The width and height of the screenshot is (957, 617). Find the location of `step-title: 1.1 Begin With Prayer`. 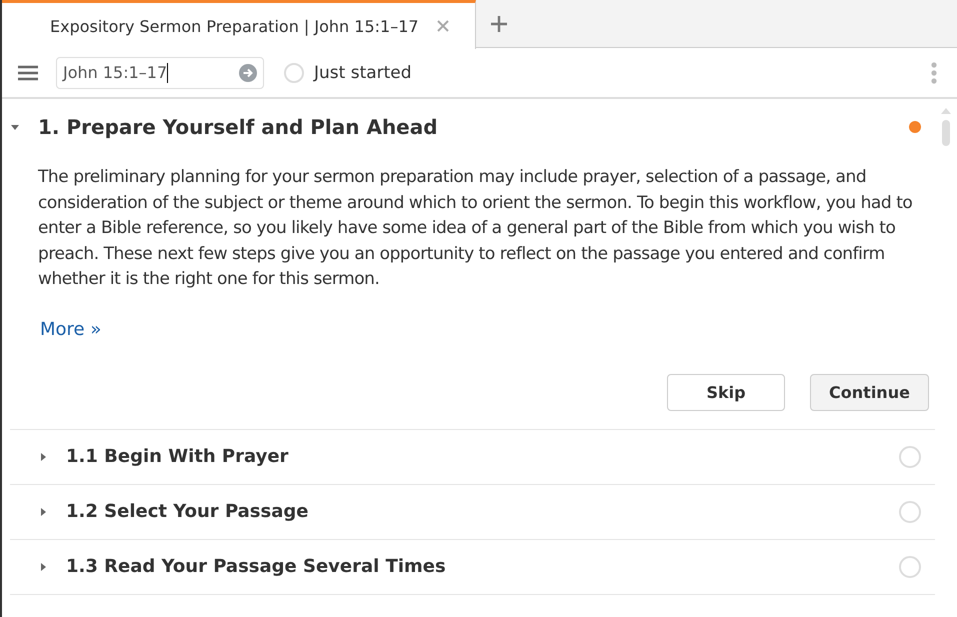

step-title: 1.1 Begin With Prayer is located at coordinates (178, 456).